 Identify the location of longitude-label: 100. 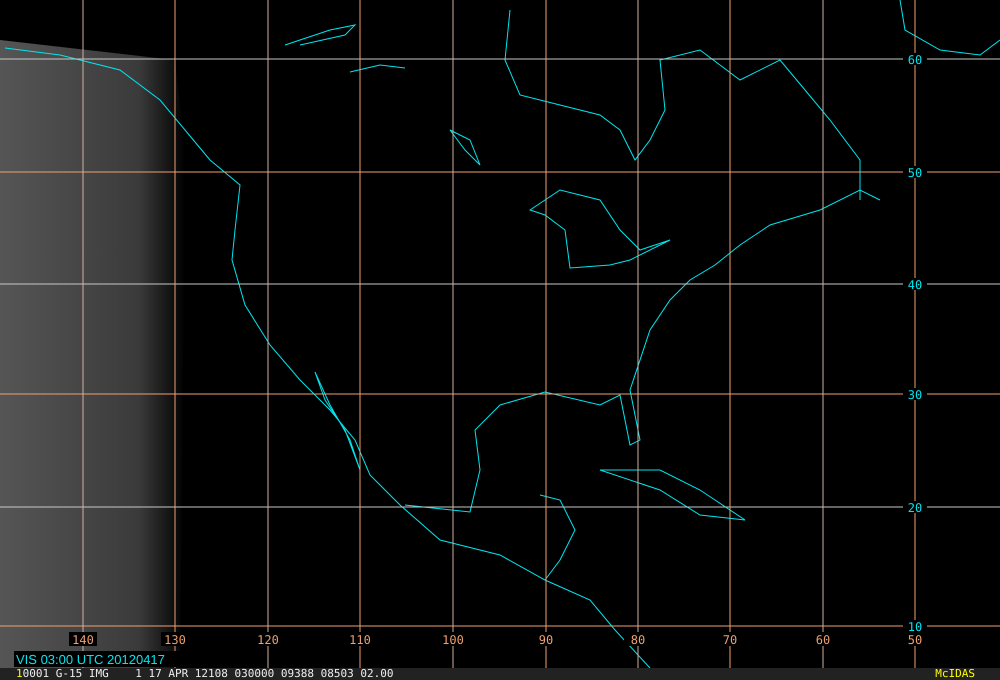
(453, 640).